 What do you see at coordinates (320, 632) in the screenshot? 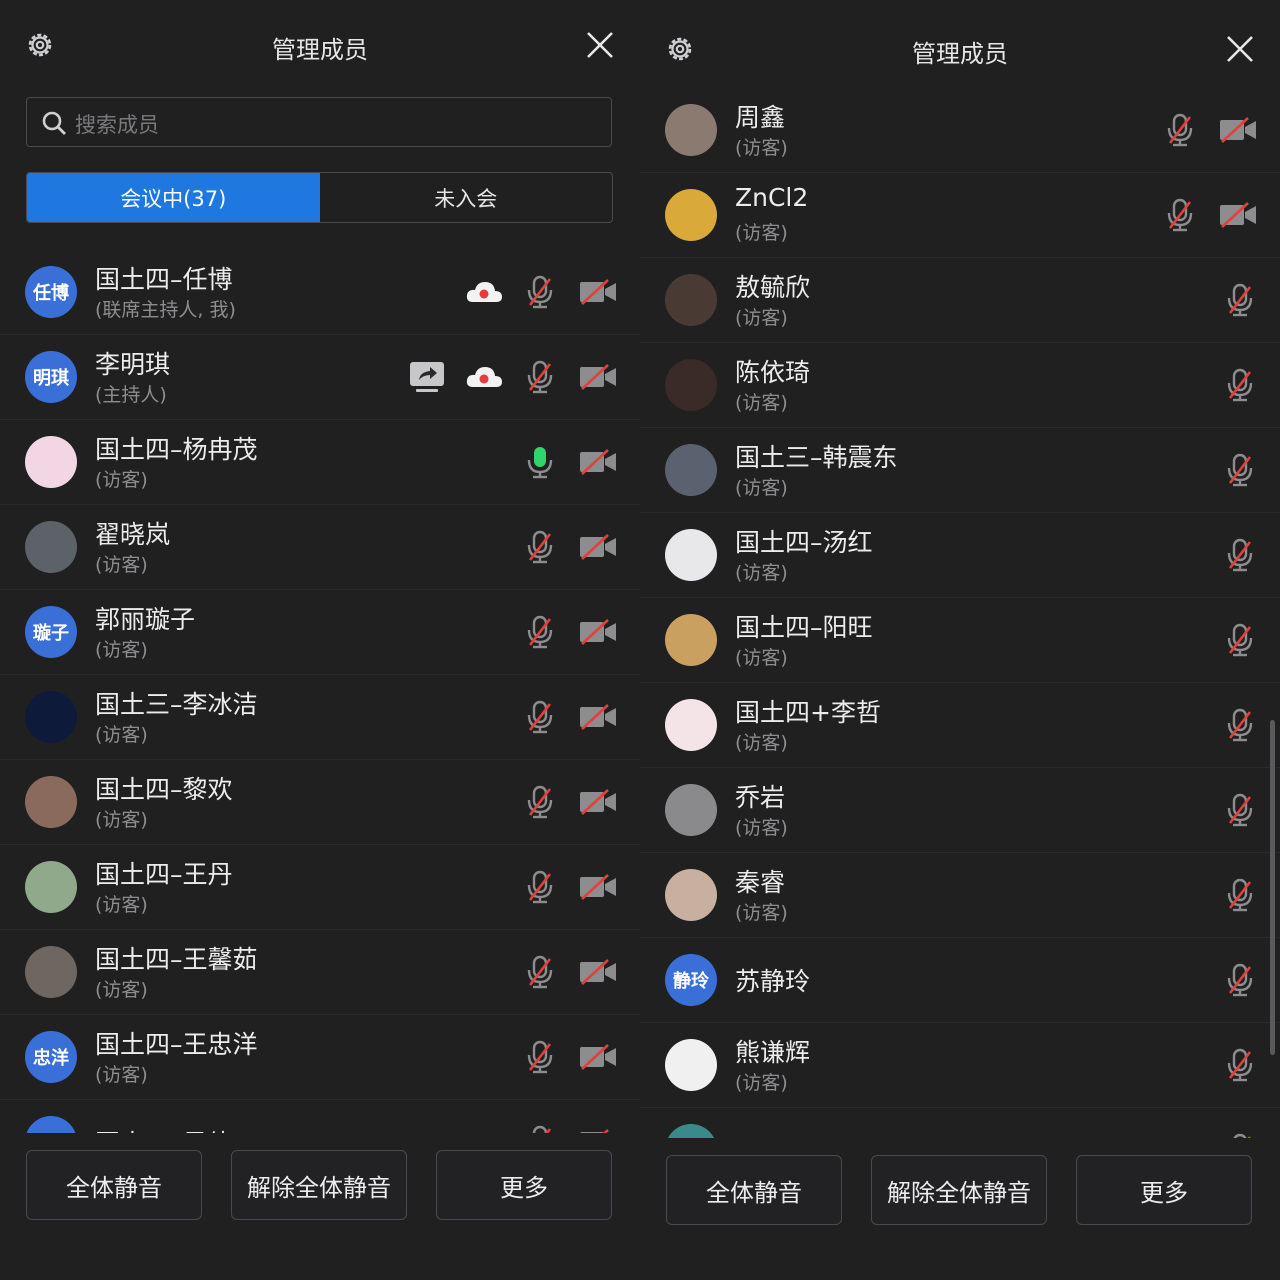
I see `list-item: 璇子 郭丽璇子 (访客)` at bounding box center [320, 632].